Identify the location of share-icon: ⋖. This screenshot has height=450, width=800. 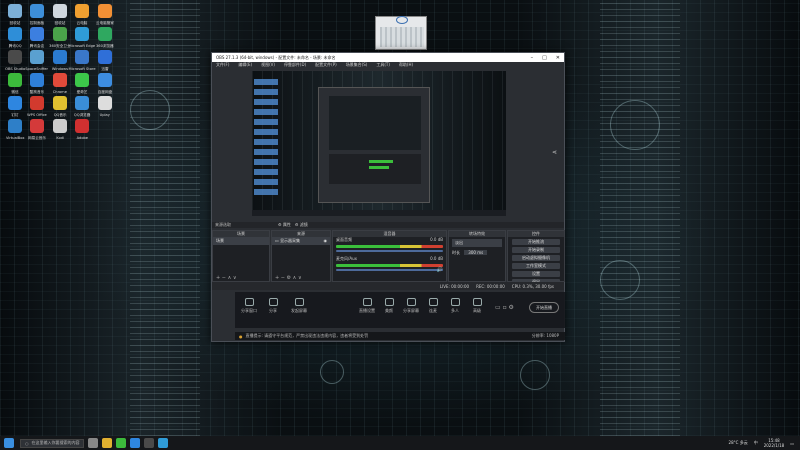
(554, 152).